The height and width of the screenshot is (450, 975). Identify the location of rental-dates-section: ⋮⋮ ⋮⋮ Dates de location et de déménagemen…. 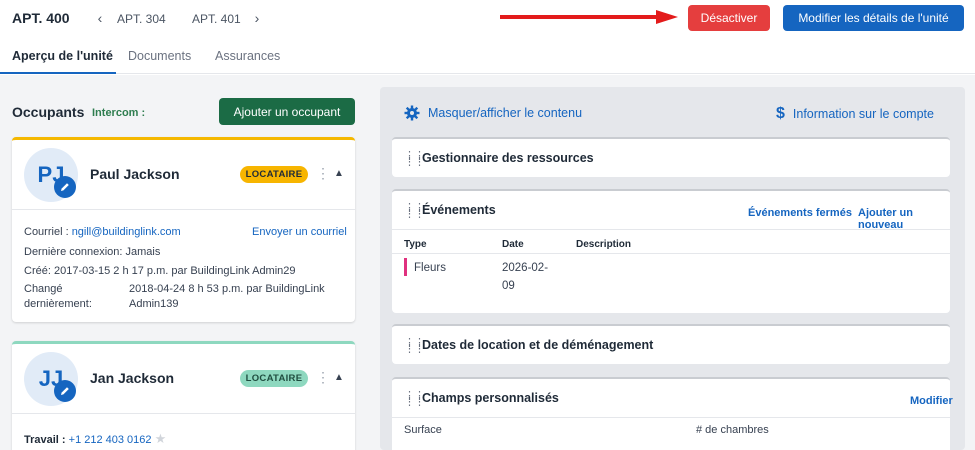
(671, 344).